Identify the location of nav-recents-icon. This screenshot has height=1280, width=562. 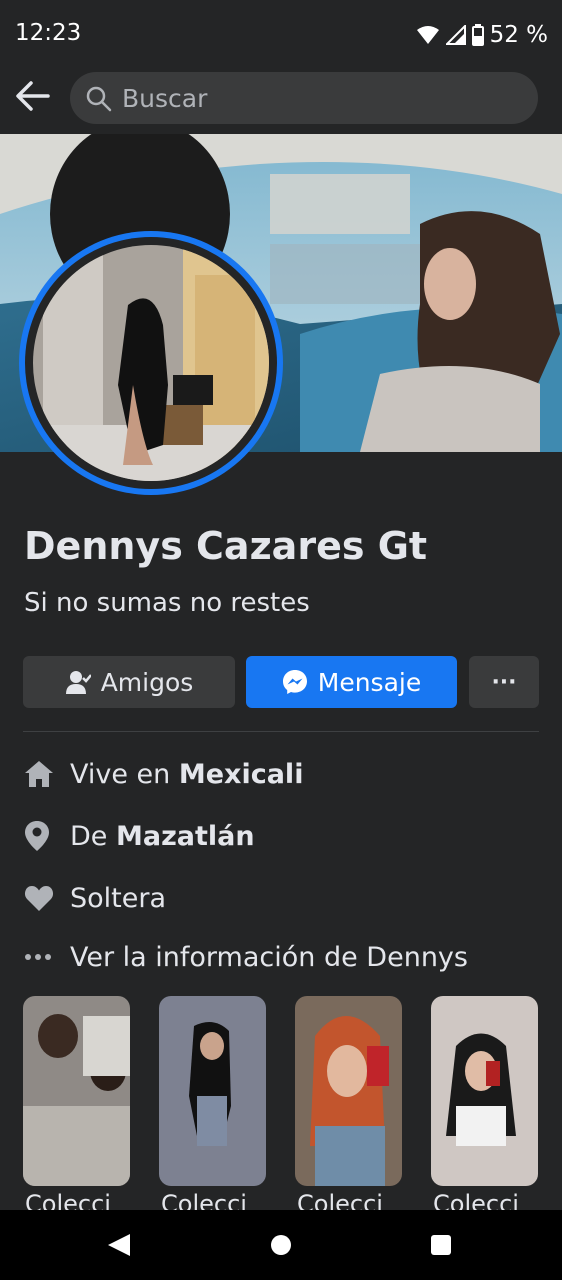
(441, 1245).